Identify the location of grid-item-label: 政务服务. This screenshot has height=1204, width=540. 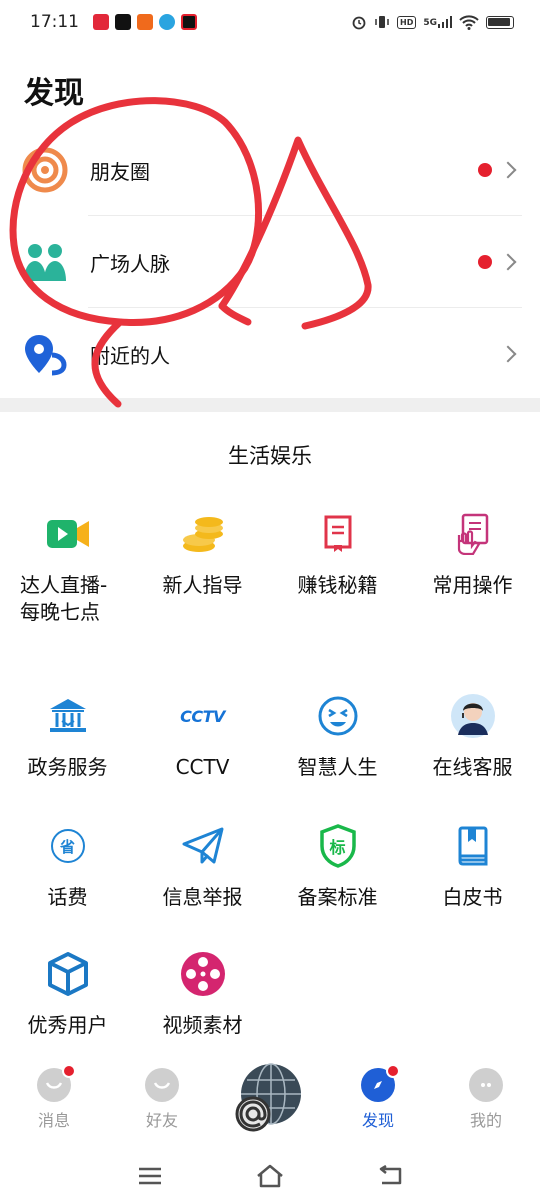
(67, 767).